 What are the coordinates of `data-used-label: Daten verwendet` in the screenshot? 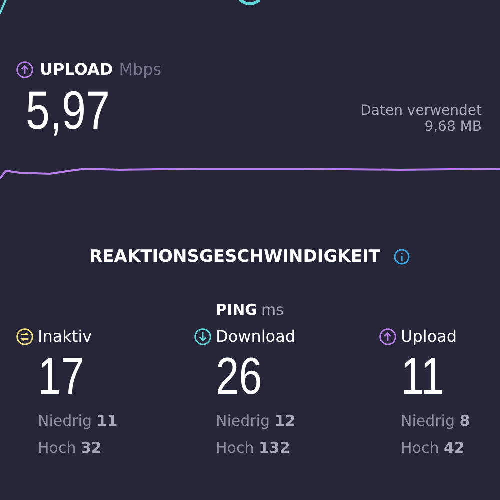 It's located at (421, 111).